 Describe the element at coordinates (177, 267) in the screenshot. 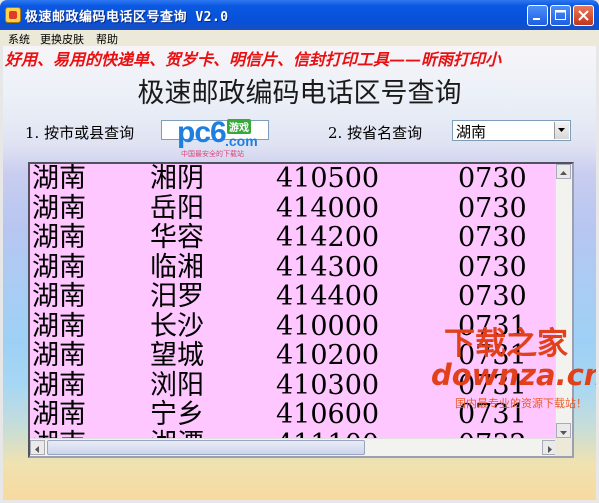

I see `city-cell: 临湘` at that location.